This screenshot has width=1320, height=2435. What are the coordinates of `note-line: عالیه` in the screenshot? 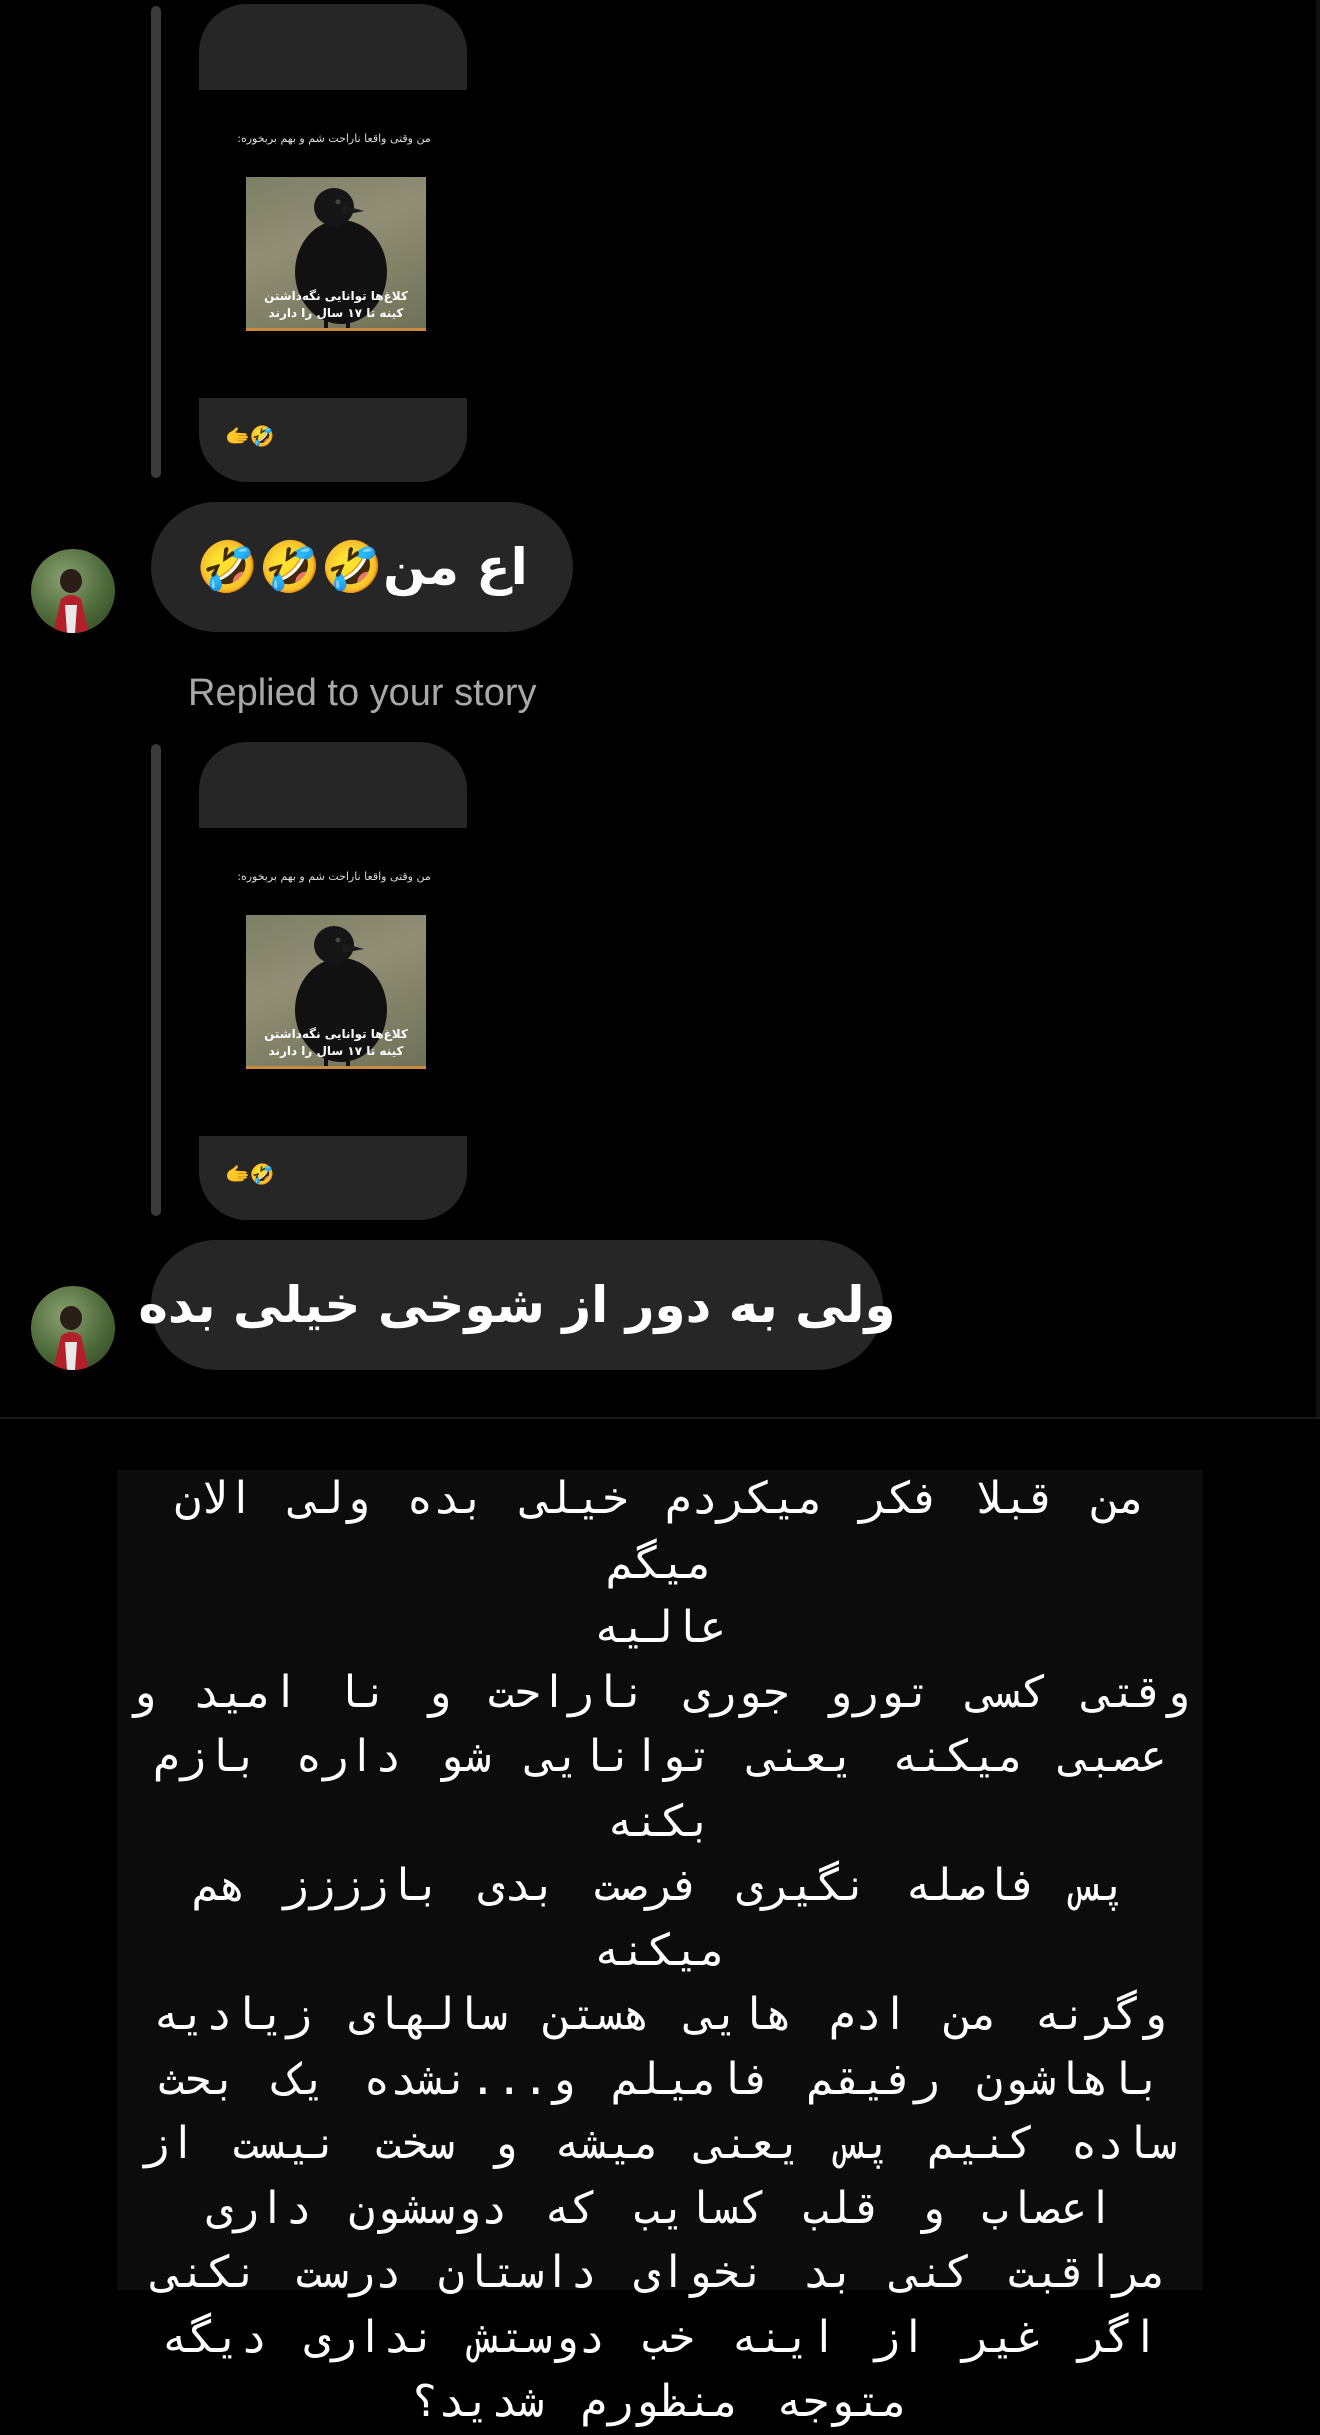 It's located at (660, 1627).